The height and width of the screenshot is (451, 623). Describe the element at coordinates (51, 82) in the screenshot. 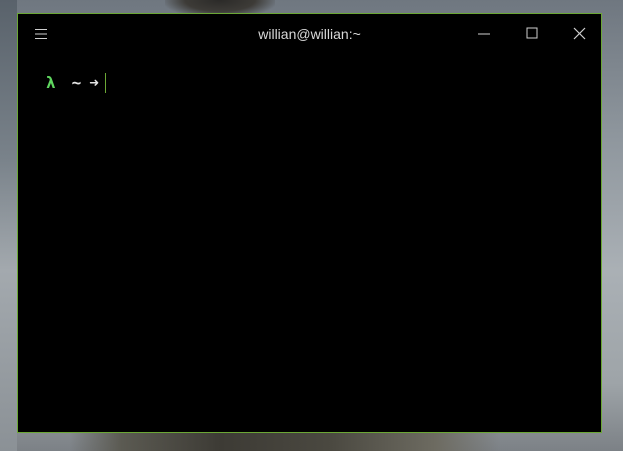

I see `prompt-symbol: λ` at that location.